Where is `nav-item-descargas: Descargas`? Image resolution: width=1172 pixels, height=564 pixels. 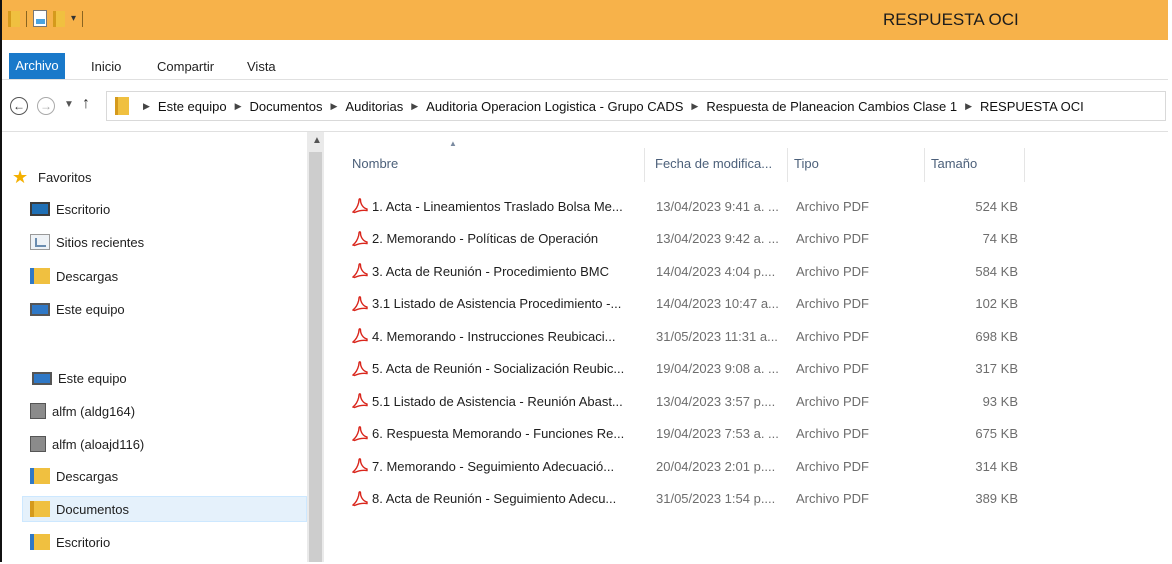 nav-item-descargas: Descargas is located at coordinates (74, 276).